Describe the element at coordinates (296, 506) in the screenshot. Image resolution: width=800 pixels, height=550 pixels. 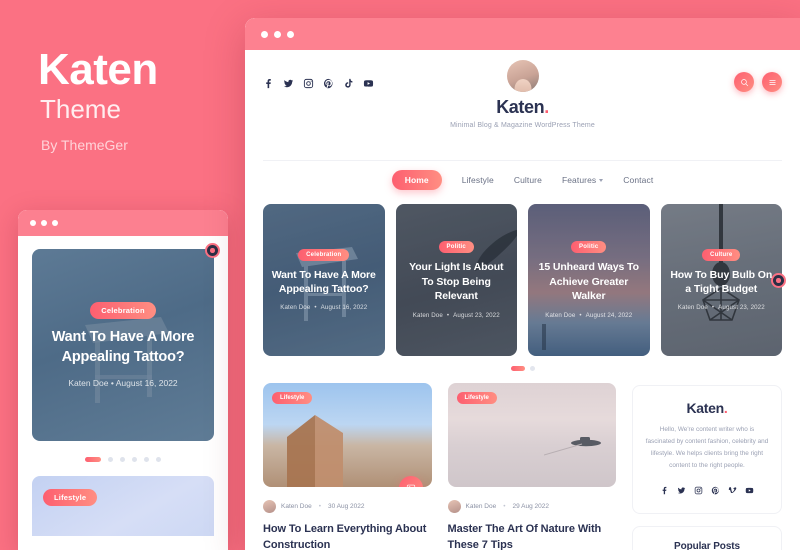
I see `post-author: Katen Doe` at that location.